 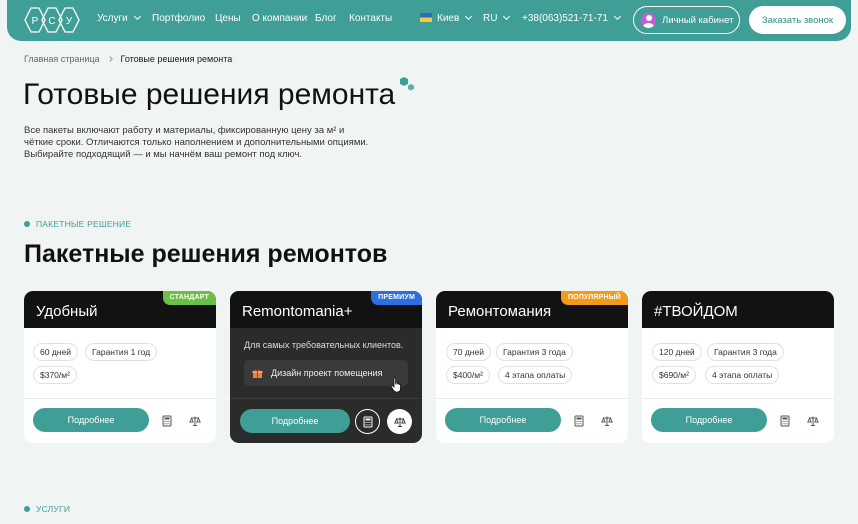 I want to click on logo-letter: Р, so click(x=35, y=21).